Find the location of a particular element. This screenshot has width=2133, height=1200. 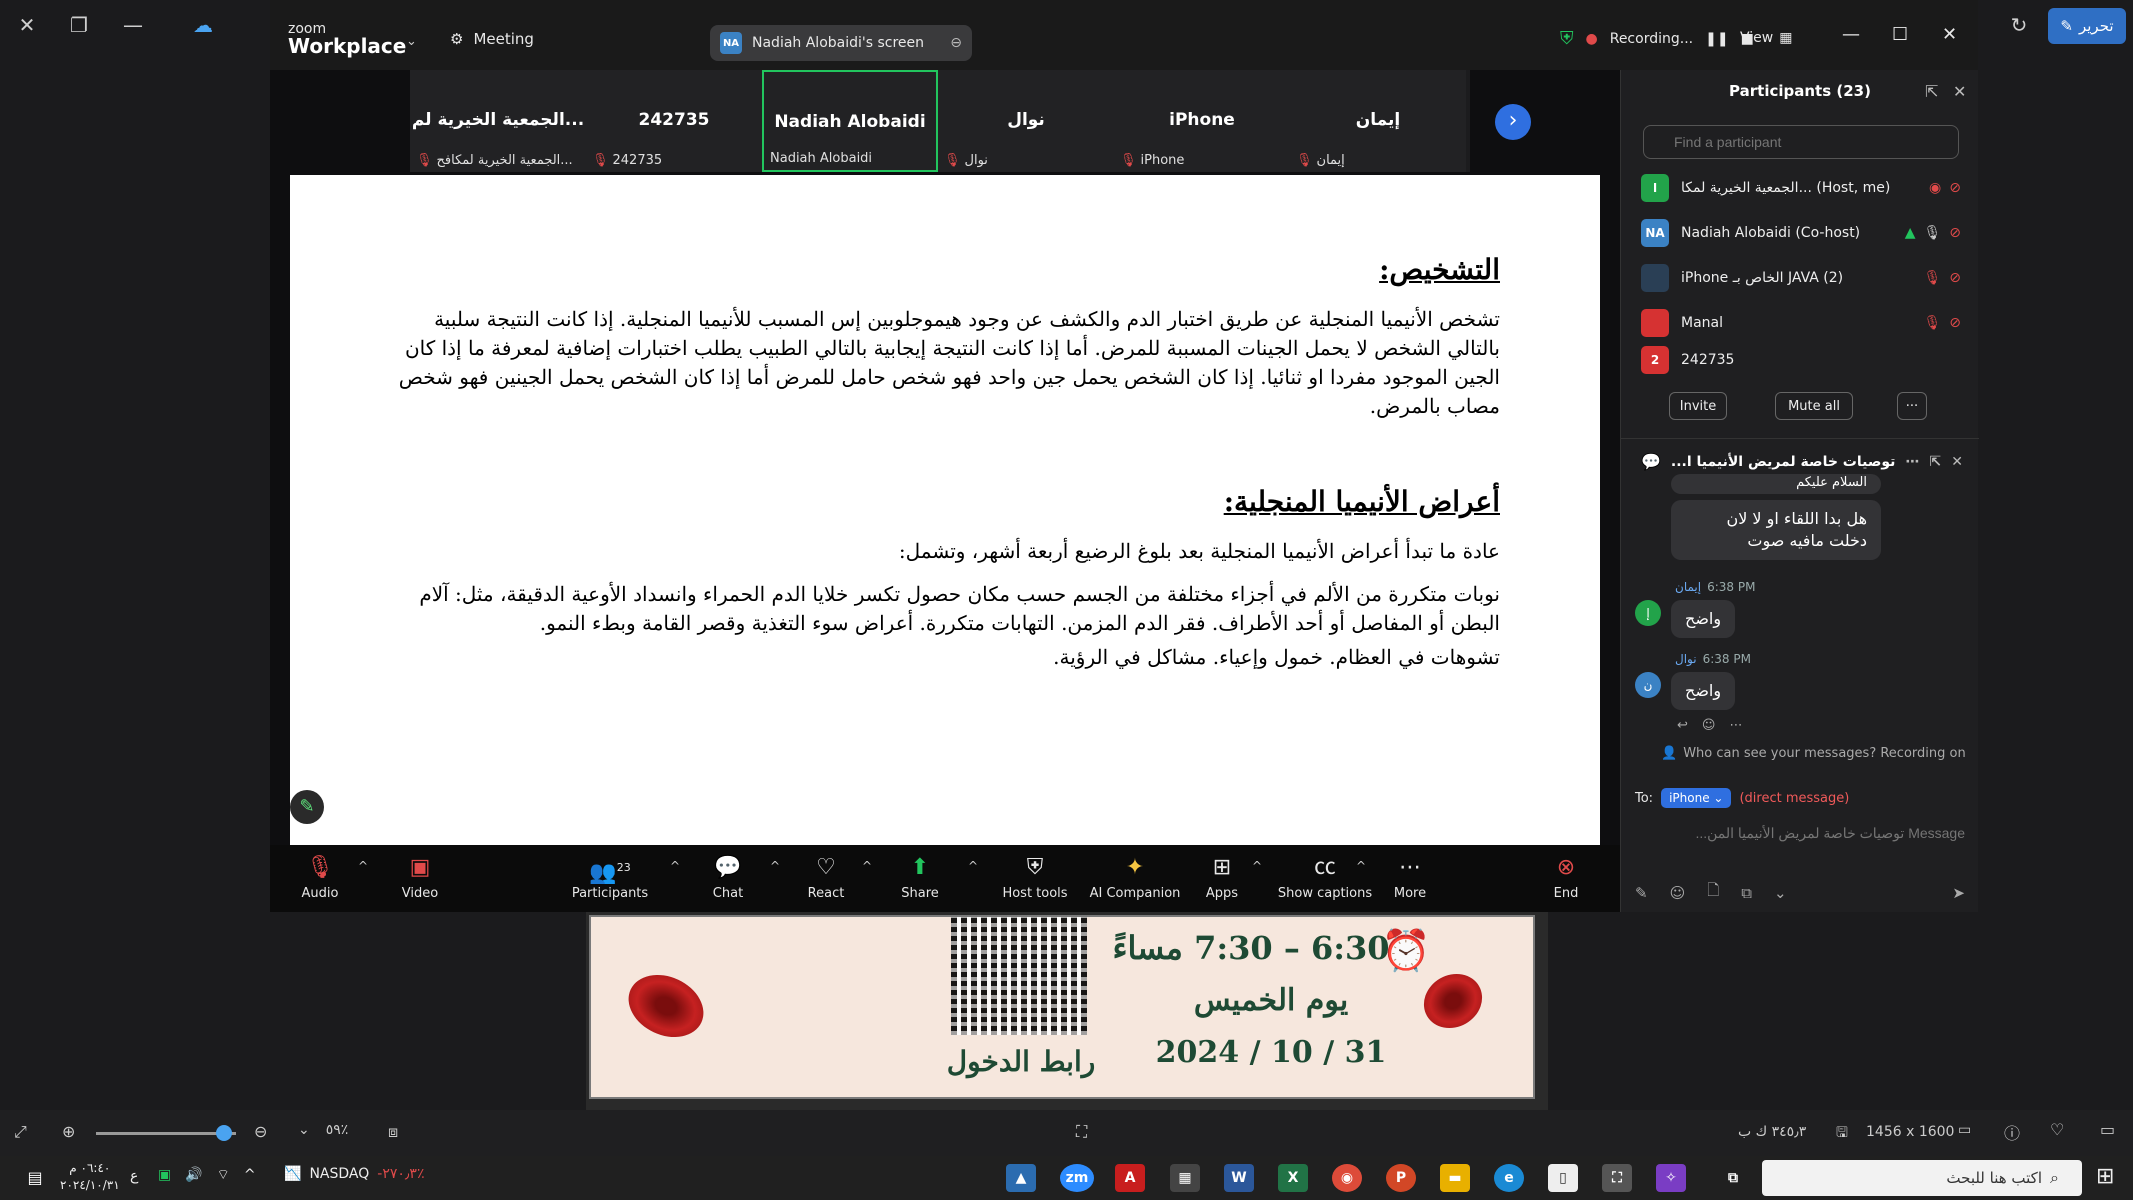

fullscreen-icon: ⛶ is located at coordinates (1081, 1132).